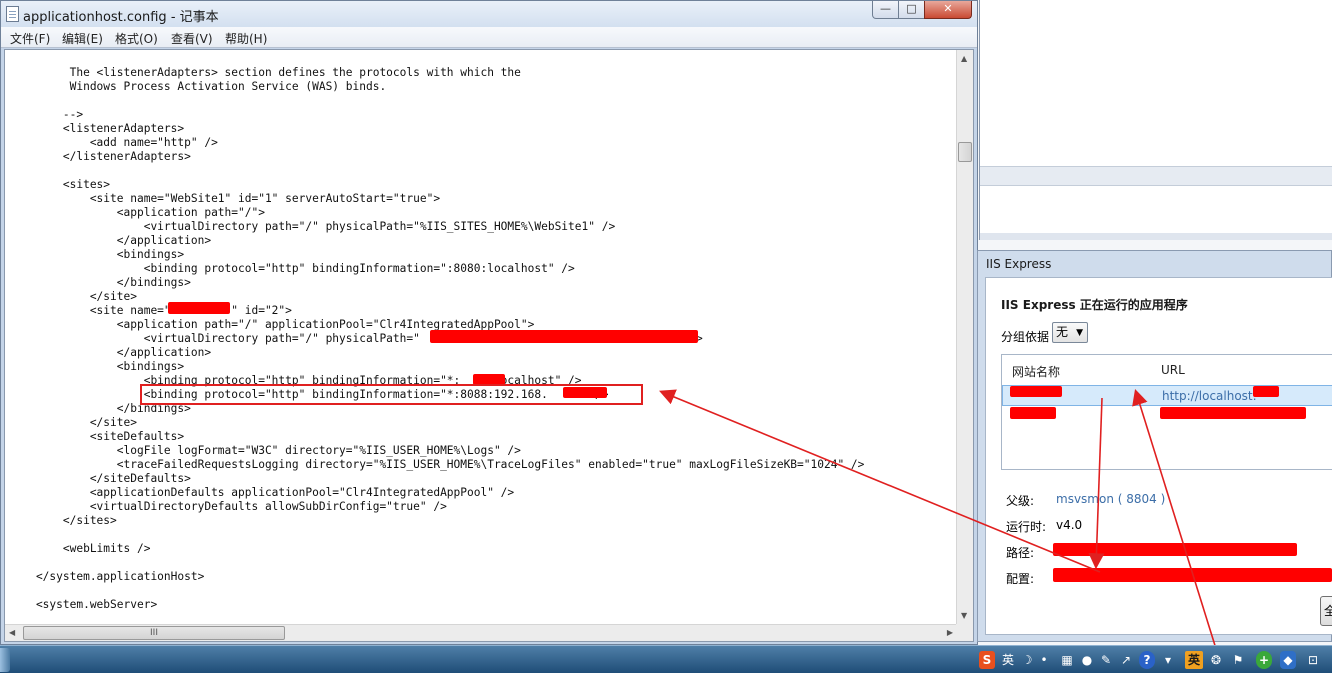  Describe the element at coordinates (192, 38) in the screenshot. I see `menu-view: 查看(V)` at that location.